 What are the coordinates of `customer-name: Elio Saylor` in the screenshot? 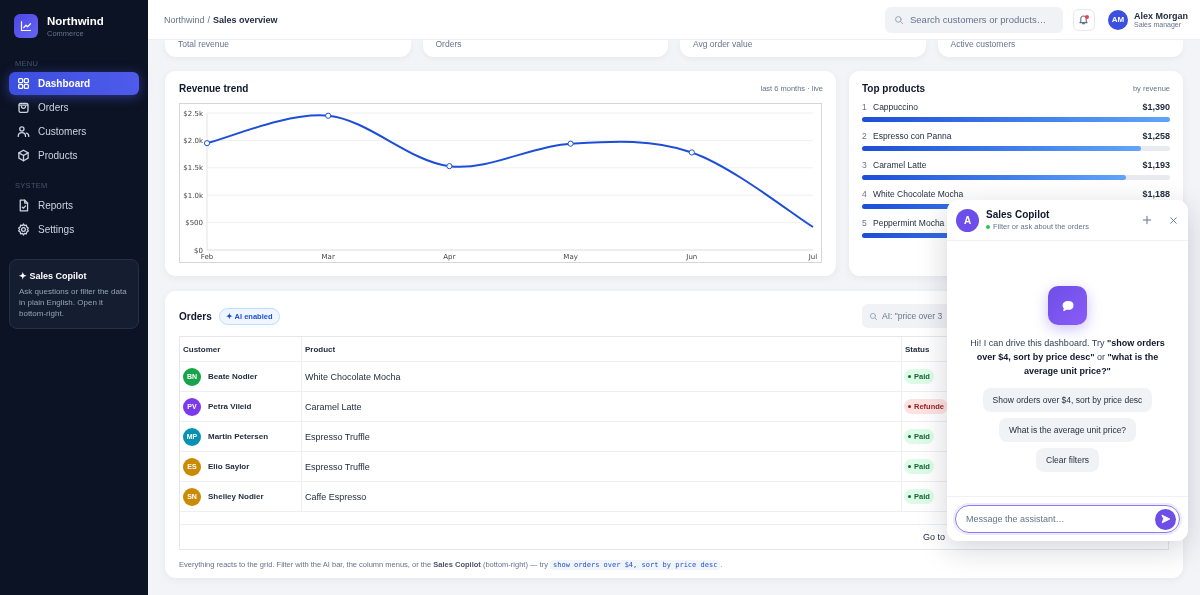 It's located at (229, 466).